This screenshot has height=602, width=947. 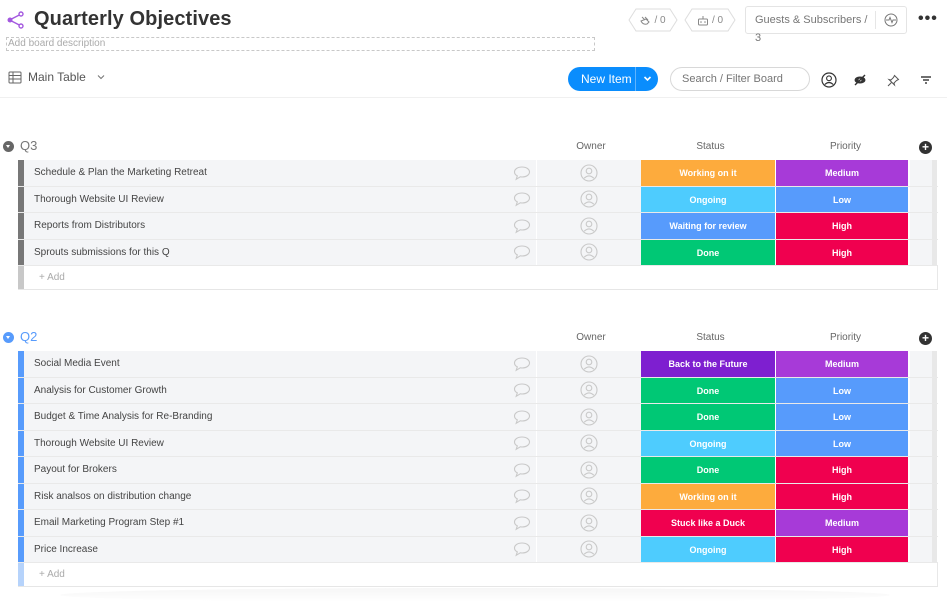 What do you see at coordinates (265, 252) in the screenshot?
I see `item-name: Sprouts submissions for this Q` at bounding box center [265, 252].